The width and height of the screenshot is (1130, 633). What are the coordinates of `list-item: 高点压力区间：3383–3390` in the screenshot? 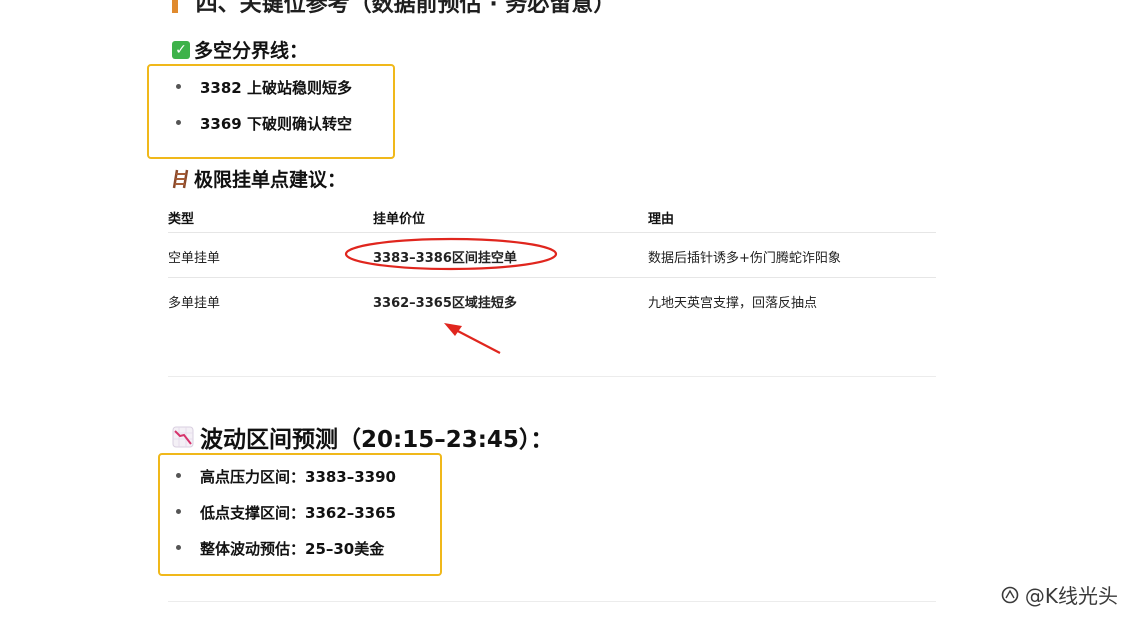 It's located at (286, 476).